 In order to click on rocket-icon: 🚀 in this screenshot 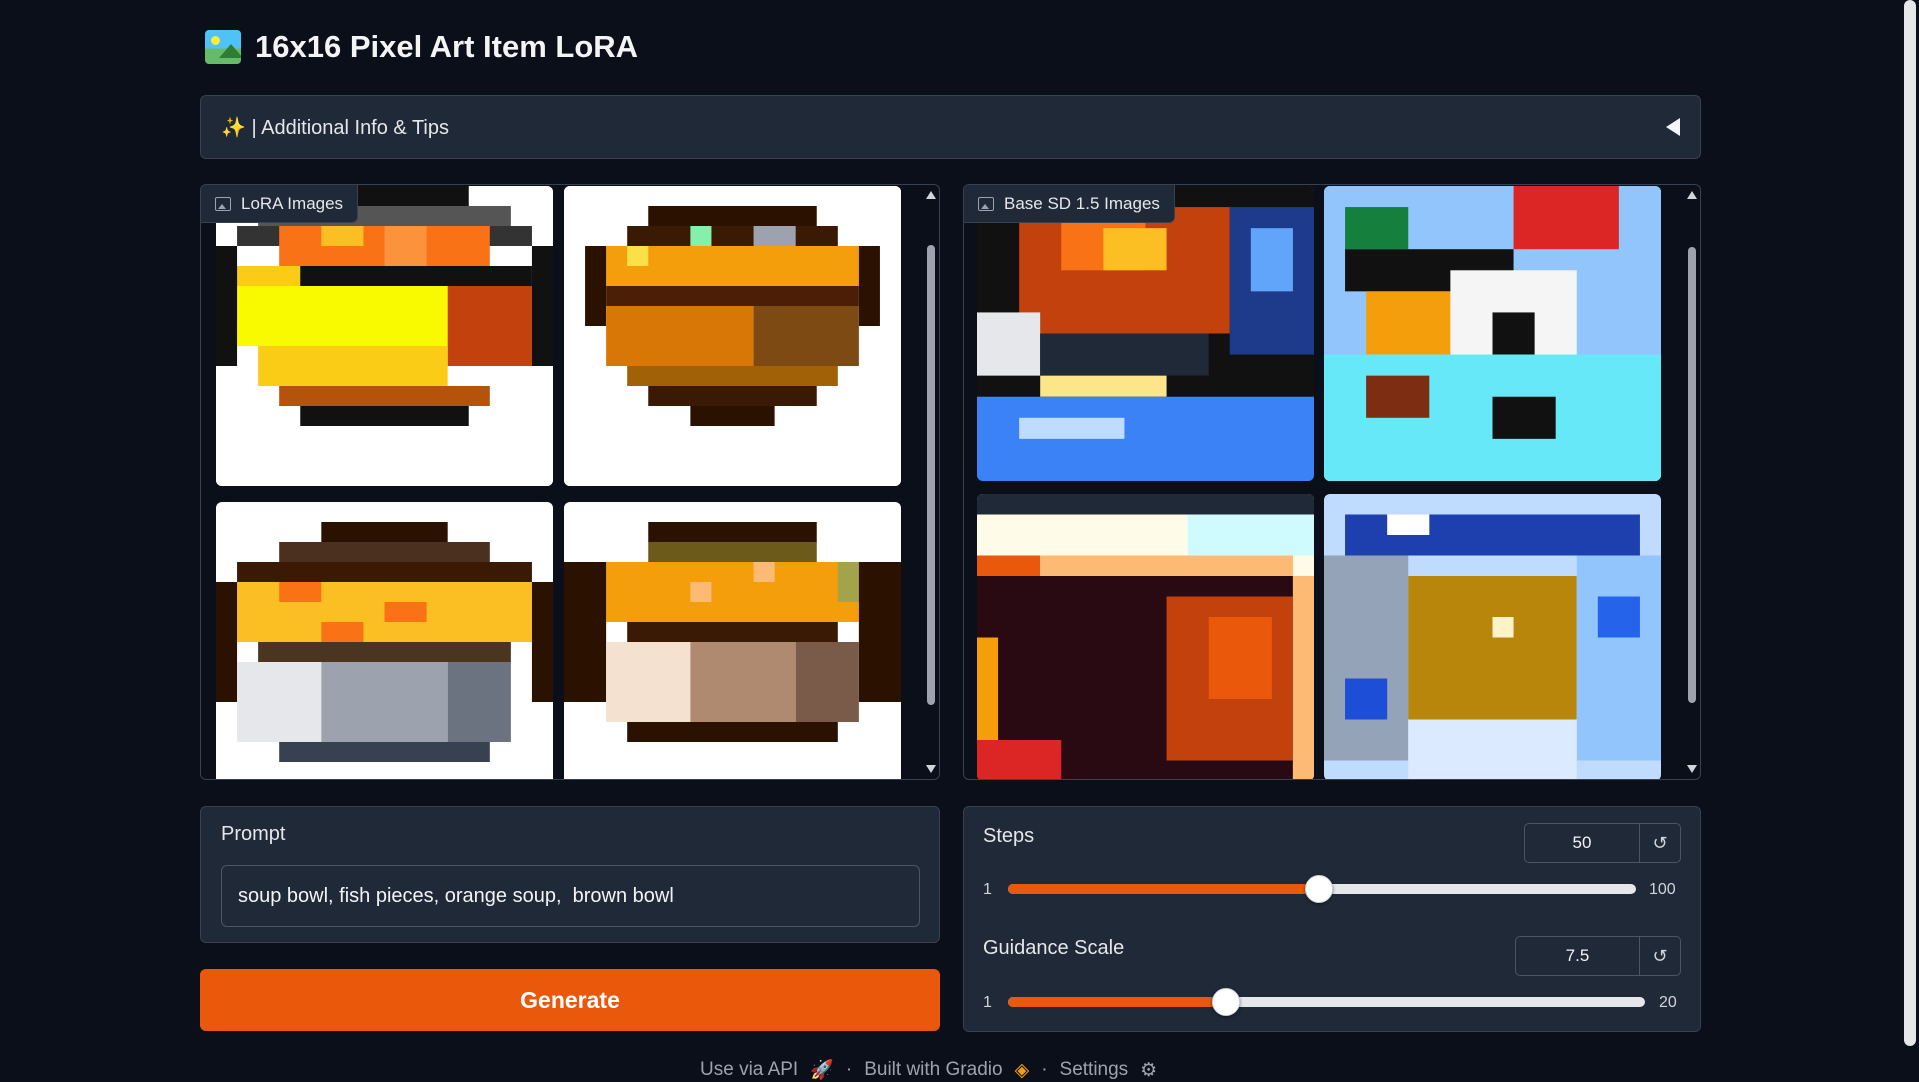, I will do `click(822, 1070)`.